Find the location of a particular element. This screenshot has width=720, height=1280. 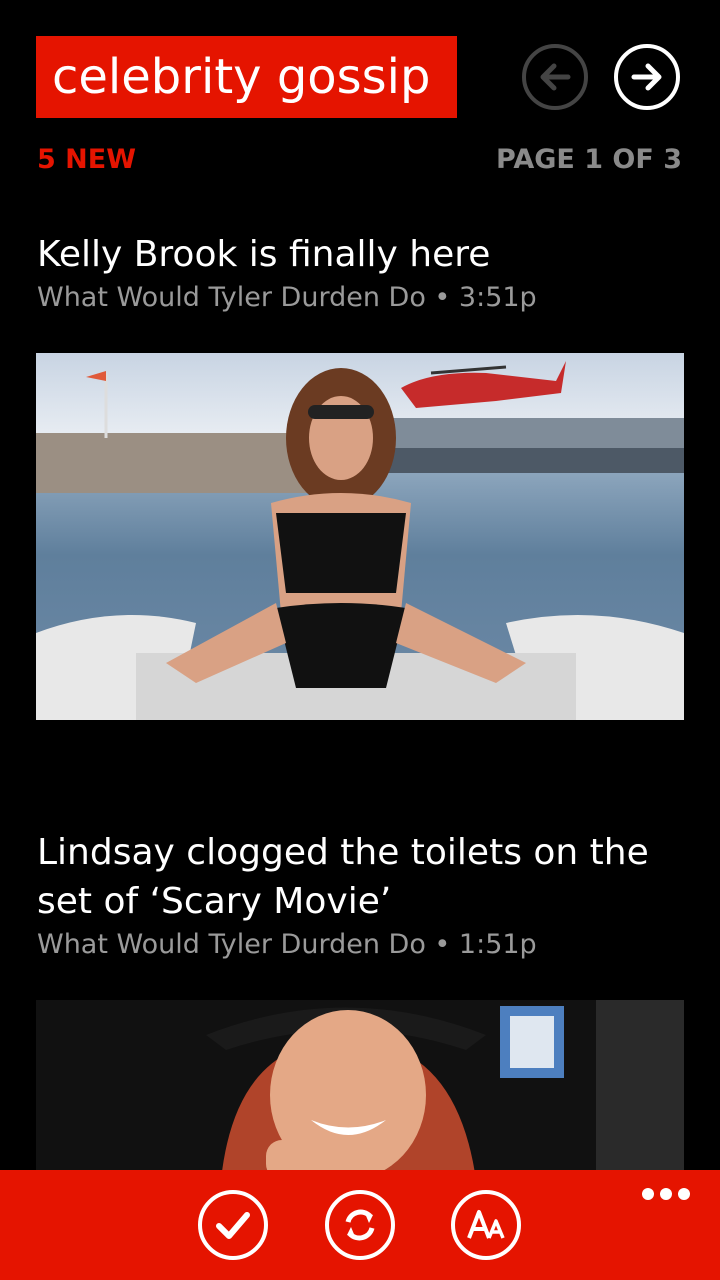

next-page-button is located at coordinates (647, 77).